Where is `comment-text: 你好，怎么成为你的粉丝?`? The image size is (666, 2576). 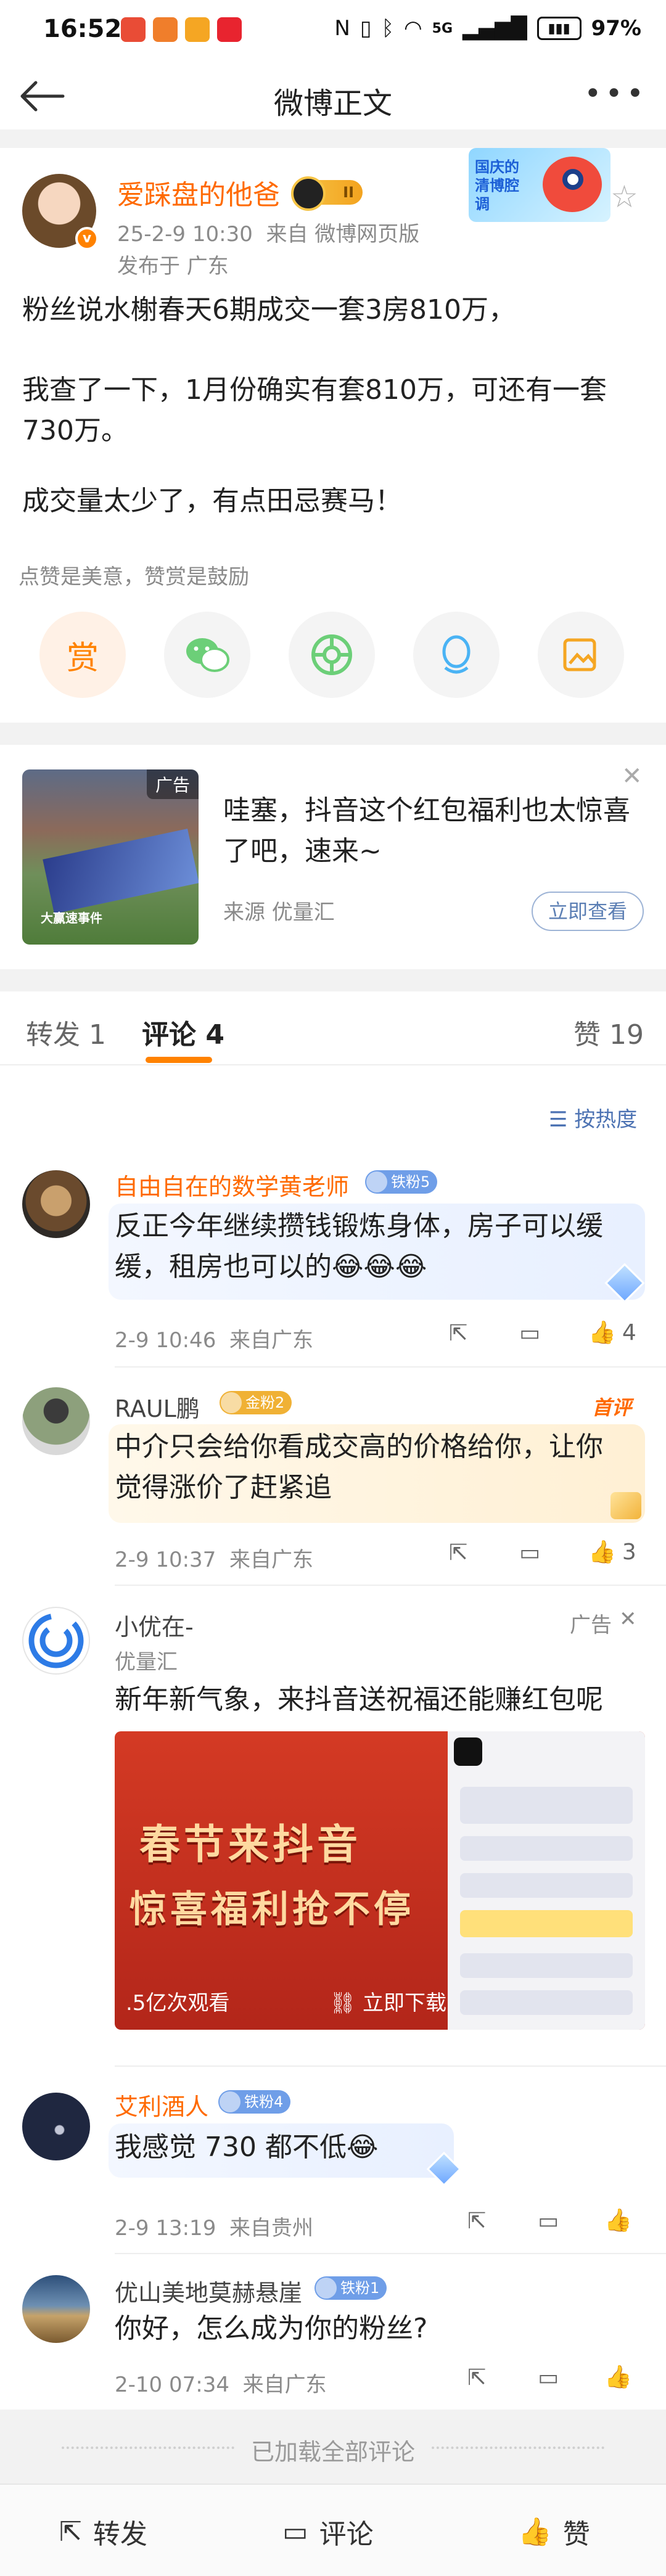
comment-text: 你好，怎么成为你的粉丝? is located at coordinates (272, 2328).